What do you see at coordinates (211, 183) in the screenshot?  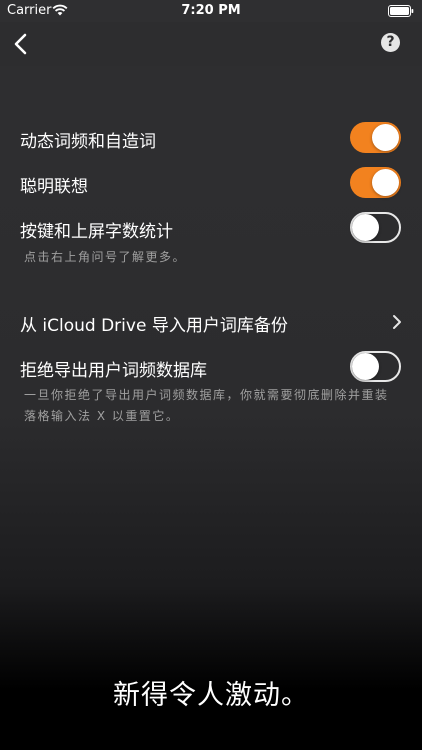 I see `setting-row-smart-association: 聪明联想` at bounding box center [211, 183].